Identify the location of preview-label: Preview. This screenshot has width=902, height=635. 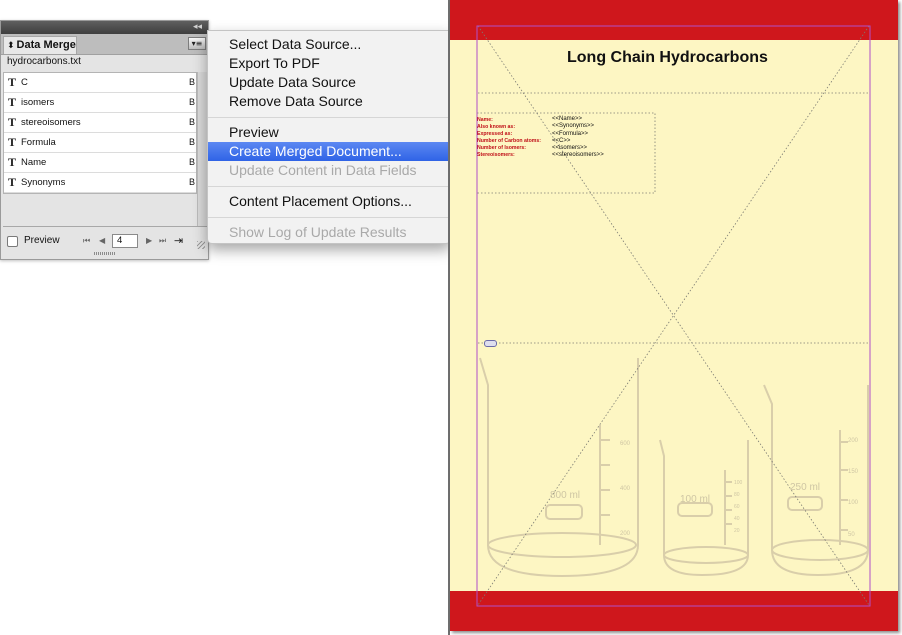
(42, 240).